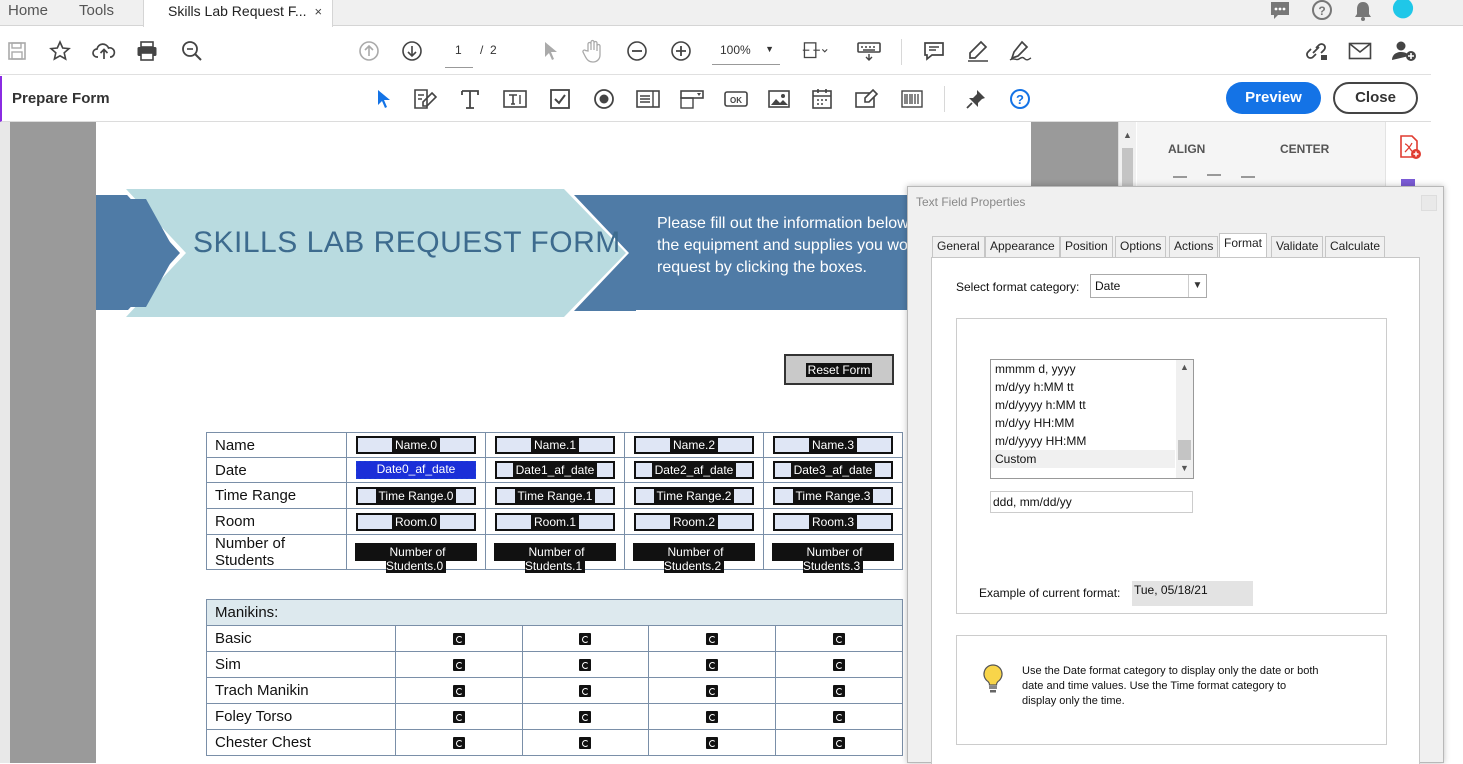 Image resolution: width=1463 pixels, height=764 pixels. I want to click on text-field-icon, so click(515, 99).